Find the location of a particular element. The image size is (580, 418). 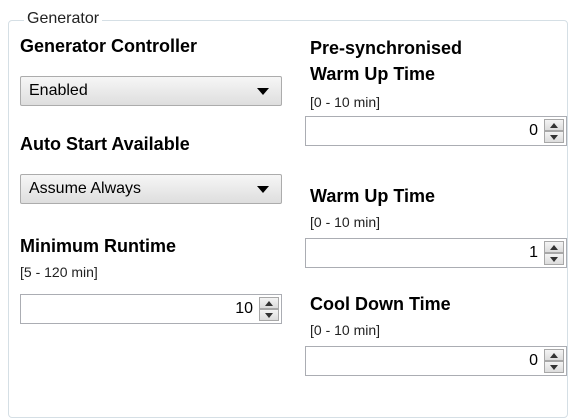

minimum-runtime-spinner: 10 is located at coordinates (151, 309).